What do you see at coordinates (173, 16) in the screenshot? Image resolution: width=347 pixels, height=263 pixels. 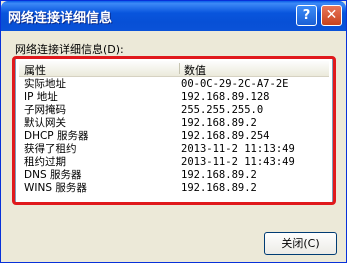 I see `title-bar: 网络连接详细信息 ? ✕` at bounding box center [173, 16].